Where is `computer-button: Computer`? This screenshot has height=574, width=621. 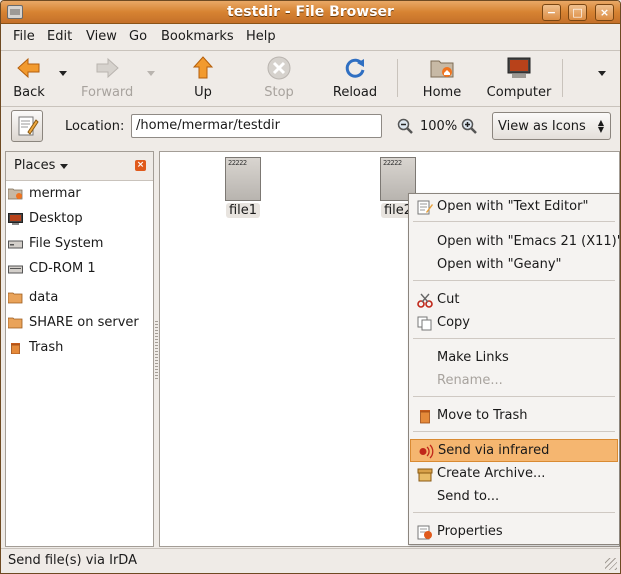 computer-button: Computer is located at coordinates (519, 77).